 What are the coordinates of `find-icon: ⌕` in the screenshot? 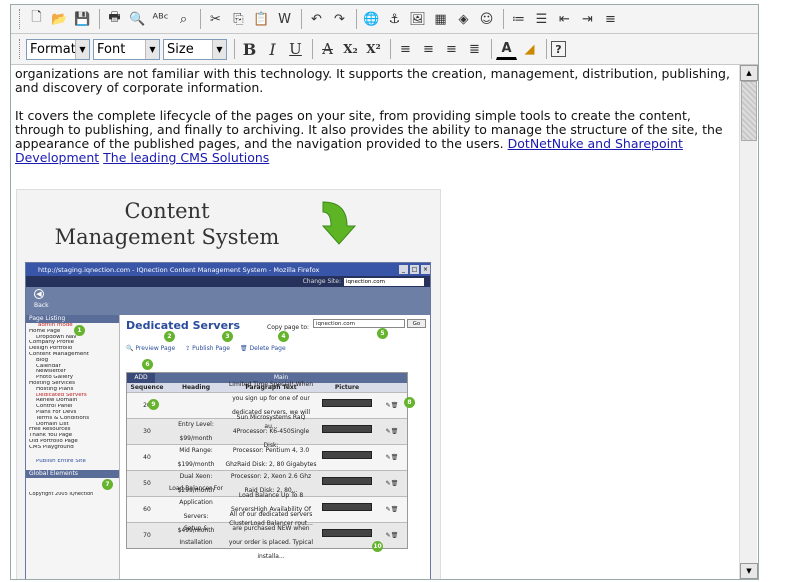 It's located at (183, 19).